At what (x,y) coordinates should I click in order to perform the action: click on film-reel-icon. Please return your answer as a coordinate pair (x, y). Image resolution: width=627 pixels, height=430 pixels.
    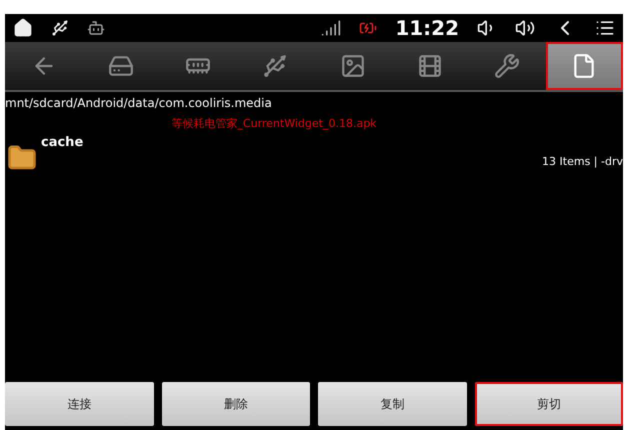
    Looking at the image, I should click on (429, 66).